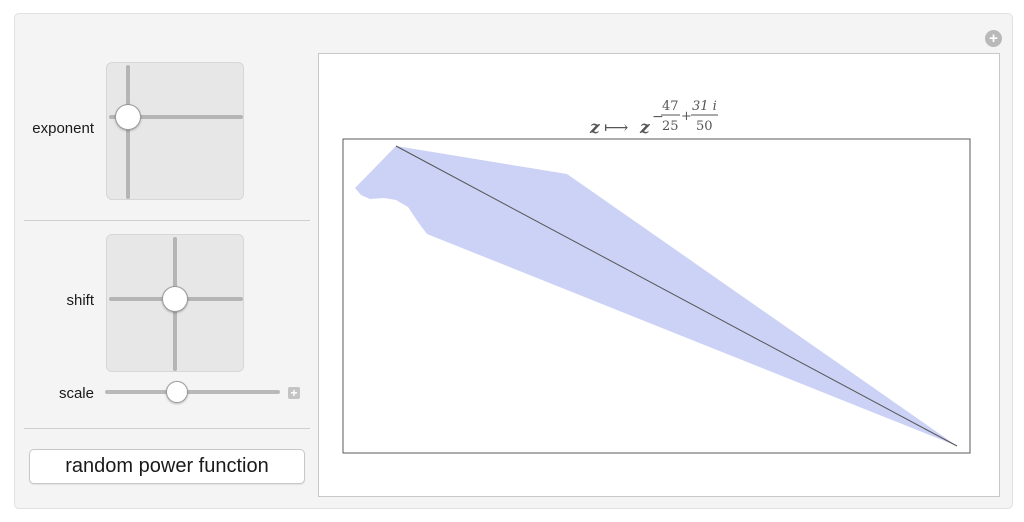  I want to click on formula-imag-denominator: 50, so click(704, 126).